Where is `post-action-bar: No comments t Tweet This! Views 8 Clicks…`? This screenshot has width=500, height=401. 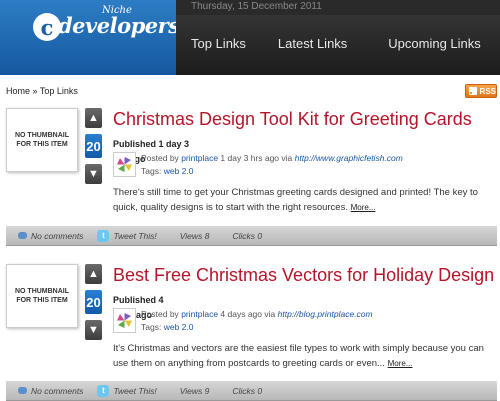
post-action-bar: No comments t Tweet This! Views 8 Clicks… is located at coordinates (251, 236).